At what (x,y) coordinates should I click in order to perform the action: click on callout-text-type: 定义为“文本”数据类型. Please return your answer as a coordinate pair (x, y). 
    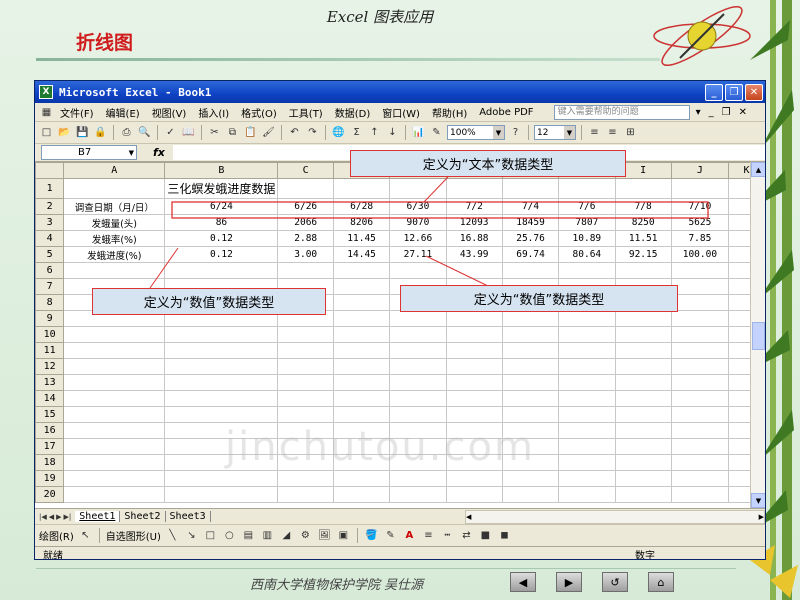
    Looking at the image, I should click on (488, 163).